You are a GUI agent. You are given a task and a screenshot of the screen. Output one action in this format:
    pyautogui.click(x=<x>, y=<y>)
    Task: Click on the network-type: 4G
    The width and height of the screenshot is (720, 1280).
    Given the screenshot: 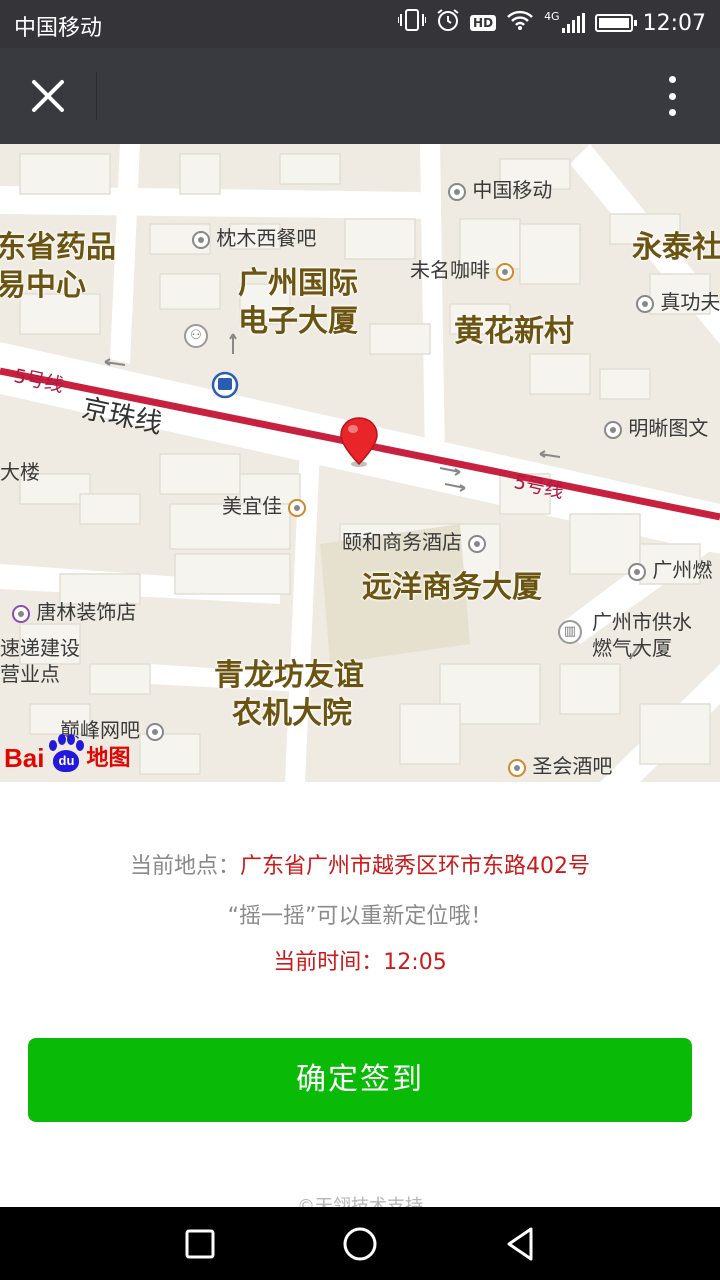 What is the action you would take?
    pyautogui.click(x=552, y=16)
    